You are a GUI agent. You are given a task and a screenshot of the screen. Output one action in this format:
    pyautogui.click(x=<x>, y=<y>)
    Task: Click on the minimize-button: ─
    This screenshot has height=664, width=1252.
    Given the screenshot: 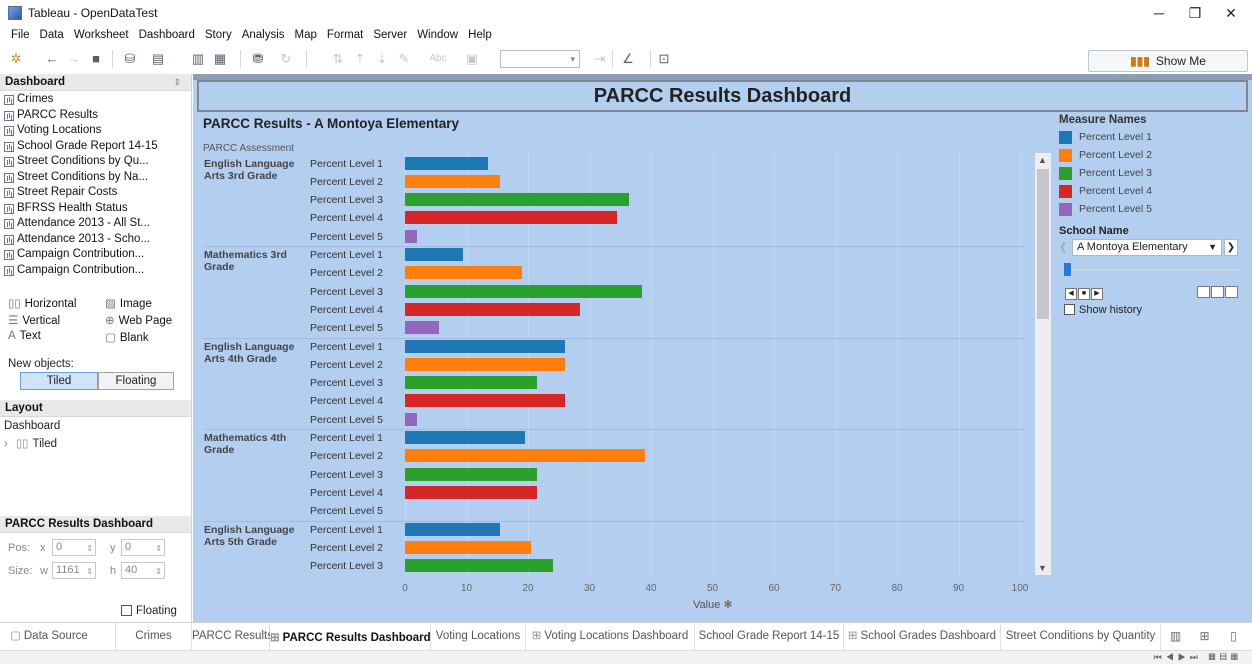 What is the action you would take?
    pyautogui.click(x=1159, y=13)
    